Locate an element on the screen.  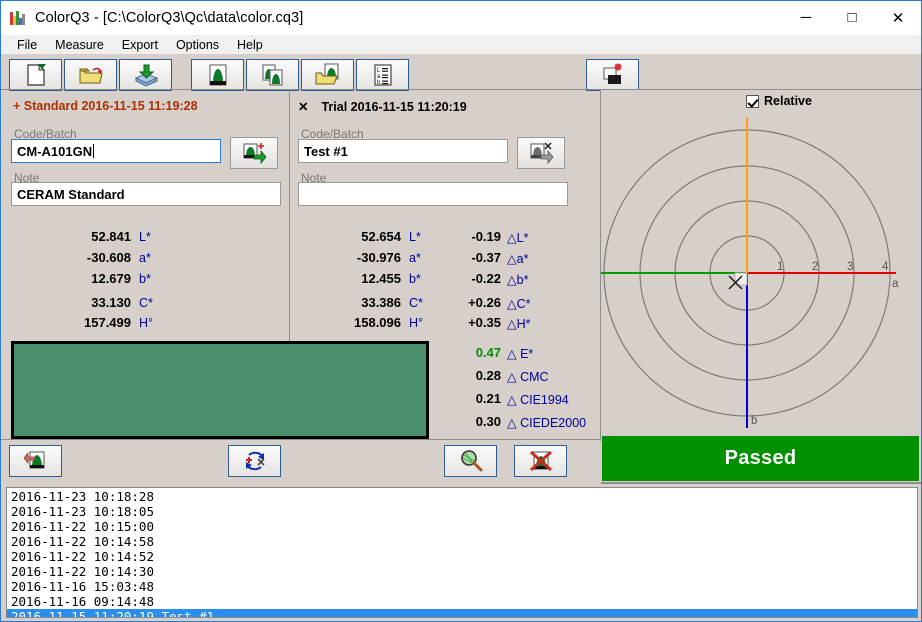
delta-E-value: 0.47 is located at coordinates (488, 352).